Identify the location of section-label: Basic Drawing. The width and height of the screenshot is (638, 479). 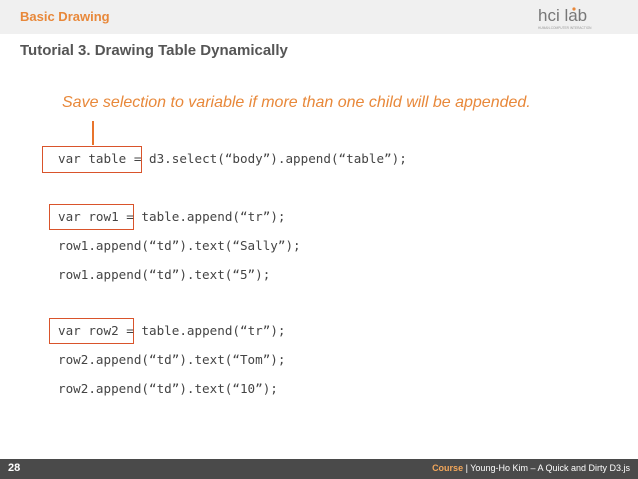
(65, 16).